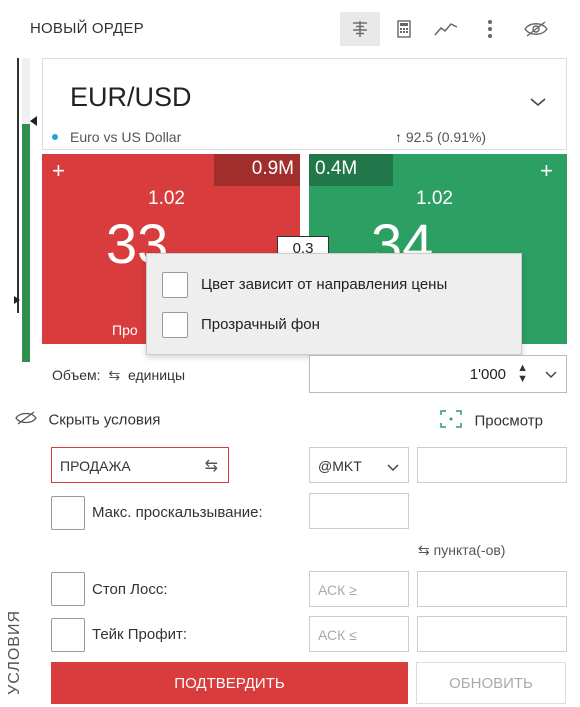 This screenshot has height=707, width=580. I want to click on hide-conditions-toggle: Скрыть условия, so click(87, 420).